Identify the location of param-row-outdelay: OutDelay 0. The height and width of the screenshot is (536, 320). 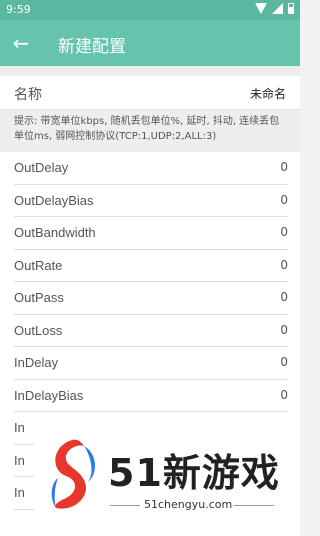
(151, 168).